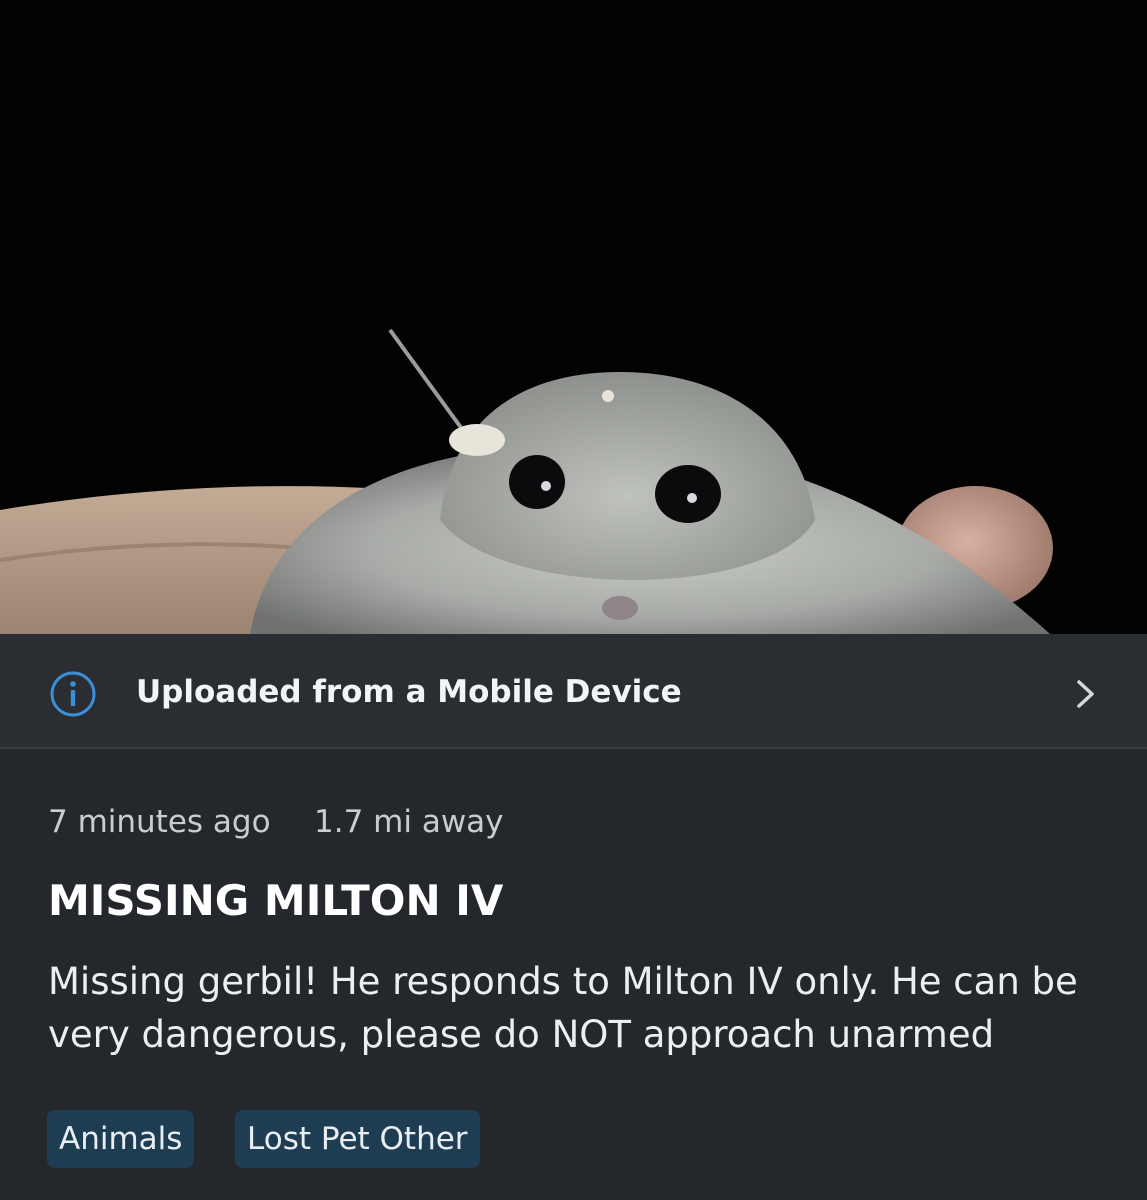  Describe the element at coordinates (1086, 694) in the screenshot. I see `chevron-right-icon` at that location.